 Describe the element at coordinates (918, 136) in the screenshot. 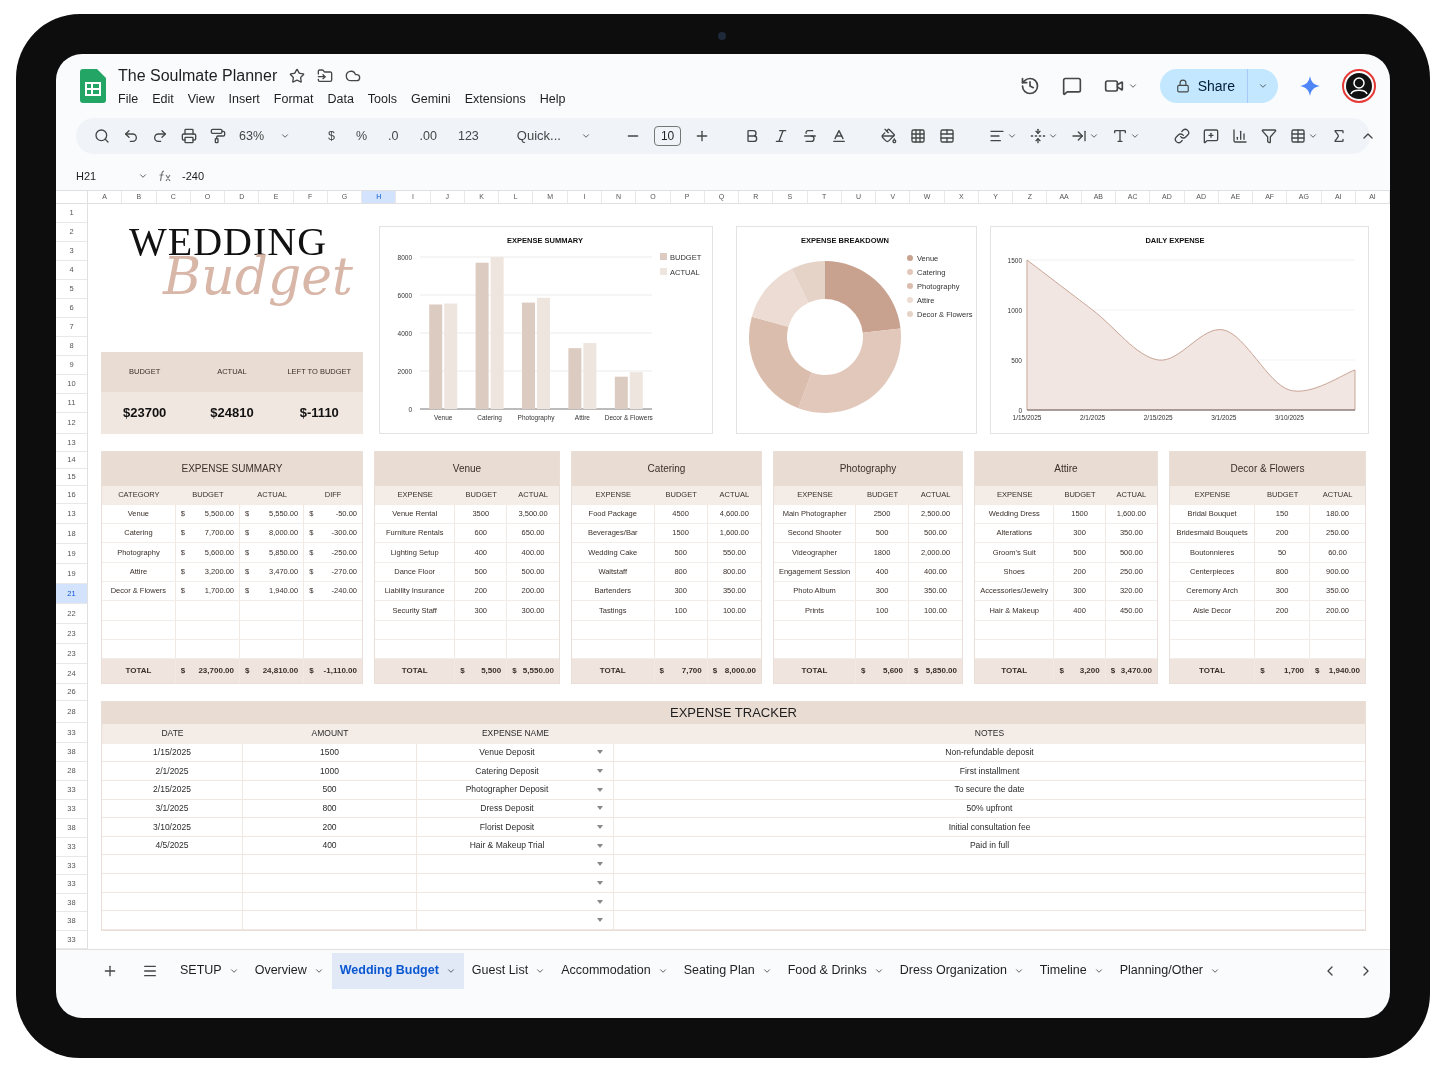

I see `borders-icon` at that location.